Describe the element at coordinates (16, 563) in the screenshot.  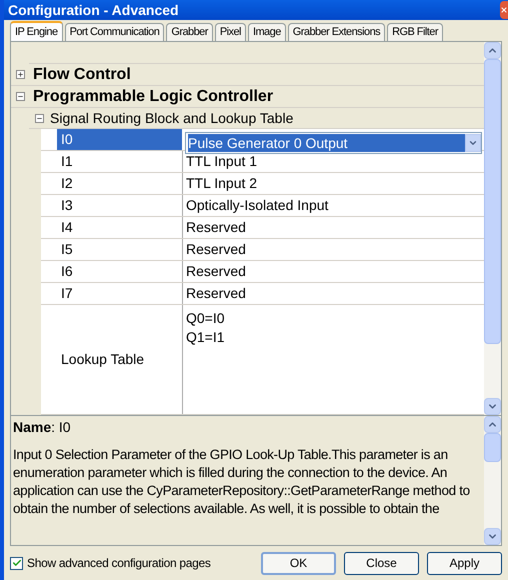
I see `checkbox` at that location.